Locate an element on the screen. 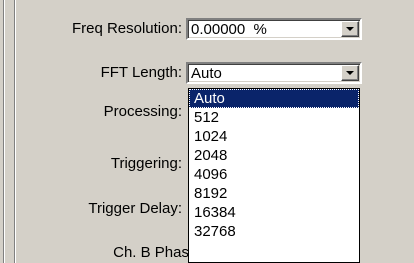 The image size is (414, 263). ch-b-phase-label: Ch. B Phas is located at coordinates (151, 252).